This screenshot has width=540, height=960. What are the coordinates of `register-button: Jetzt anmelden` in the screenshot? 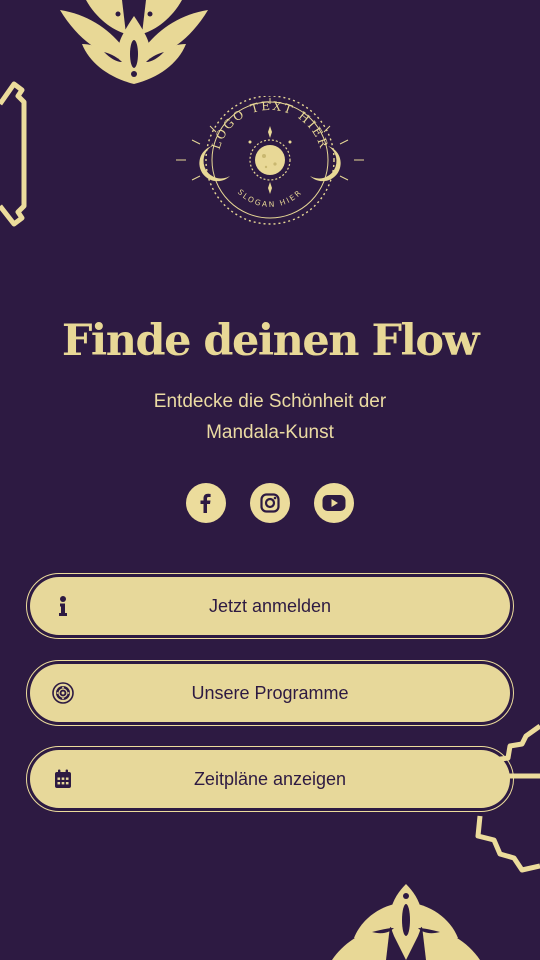 It's located at (270, 606).